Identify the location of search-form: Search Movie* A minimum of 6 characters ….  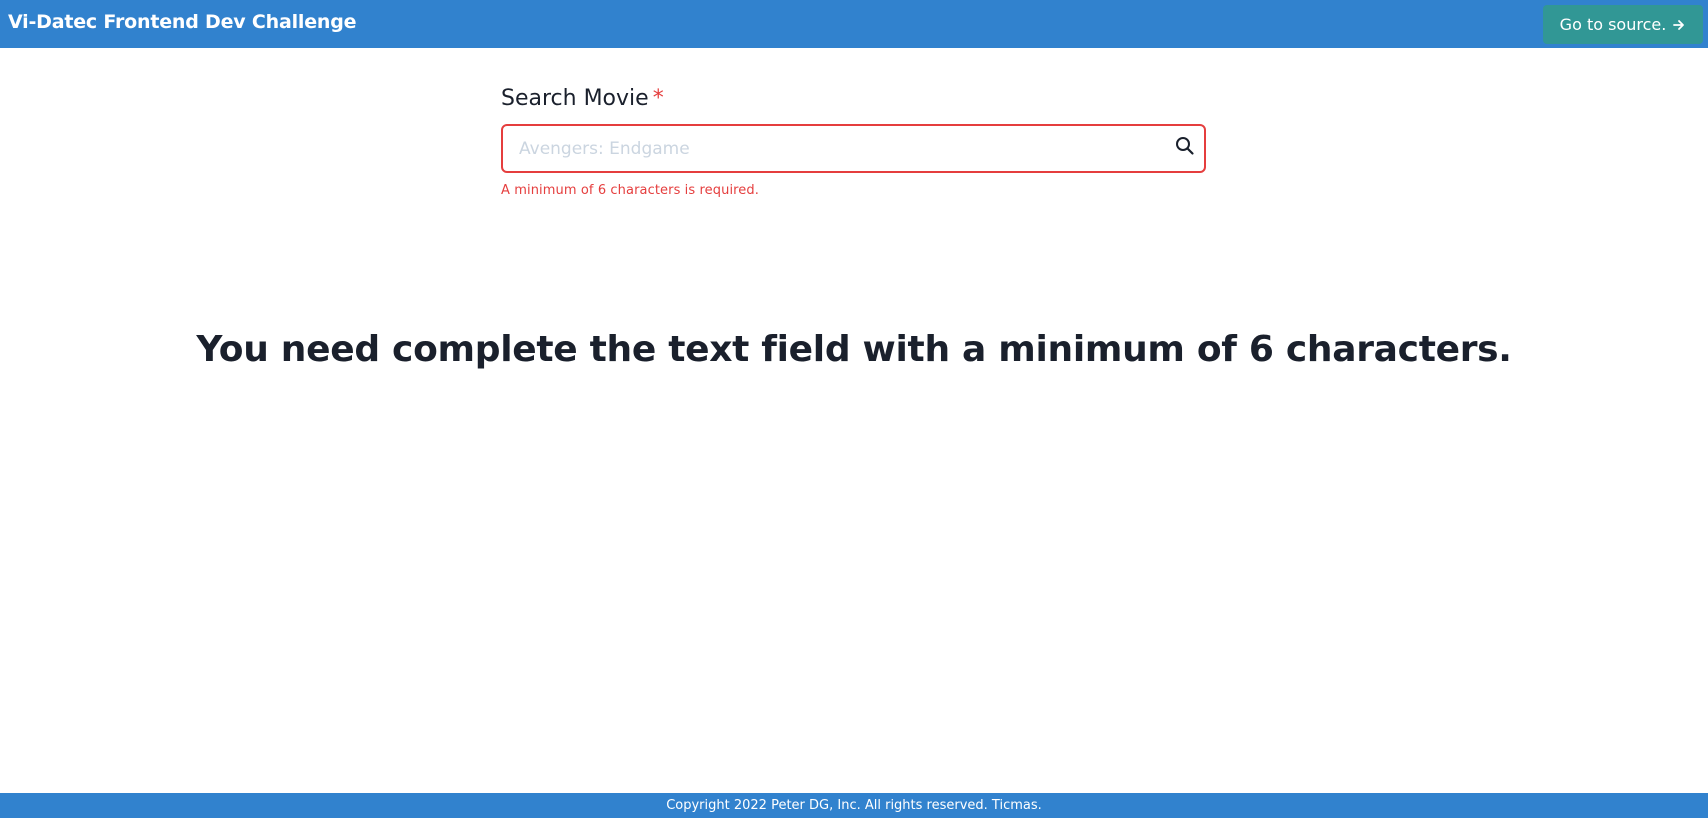
(853, 141).